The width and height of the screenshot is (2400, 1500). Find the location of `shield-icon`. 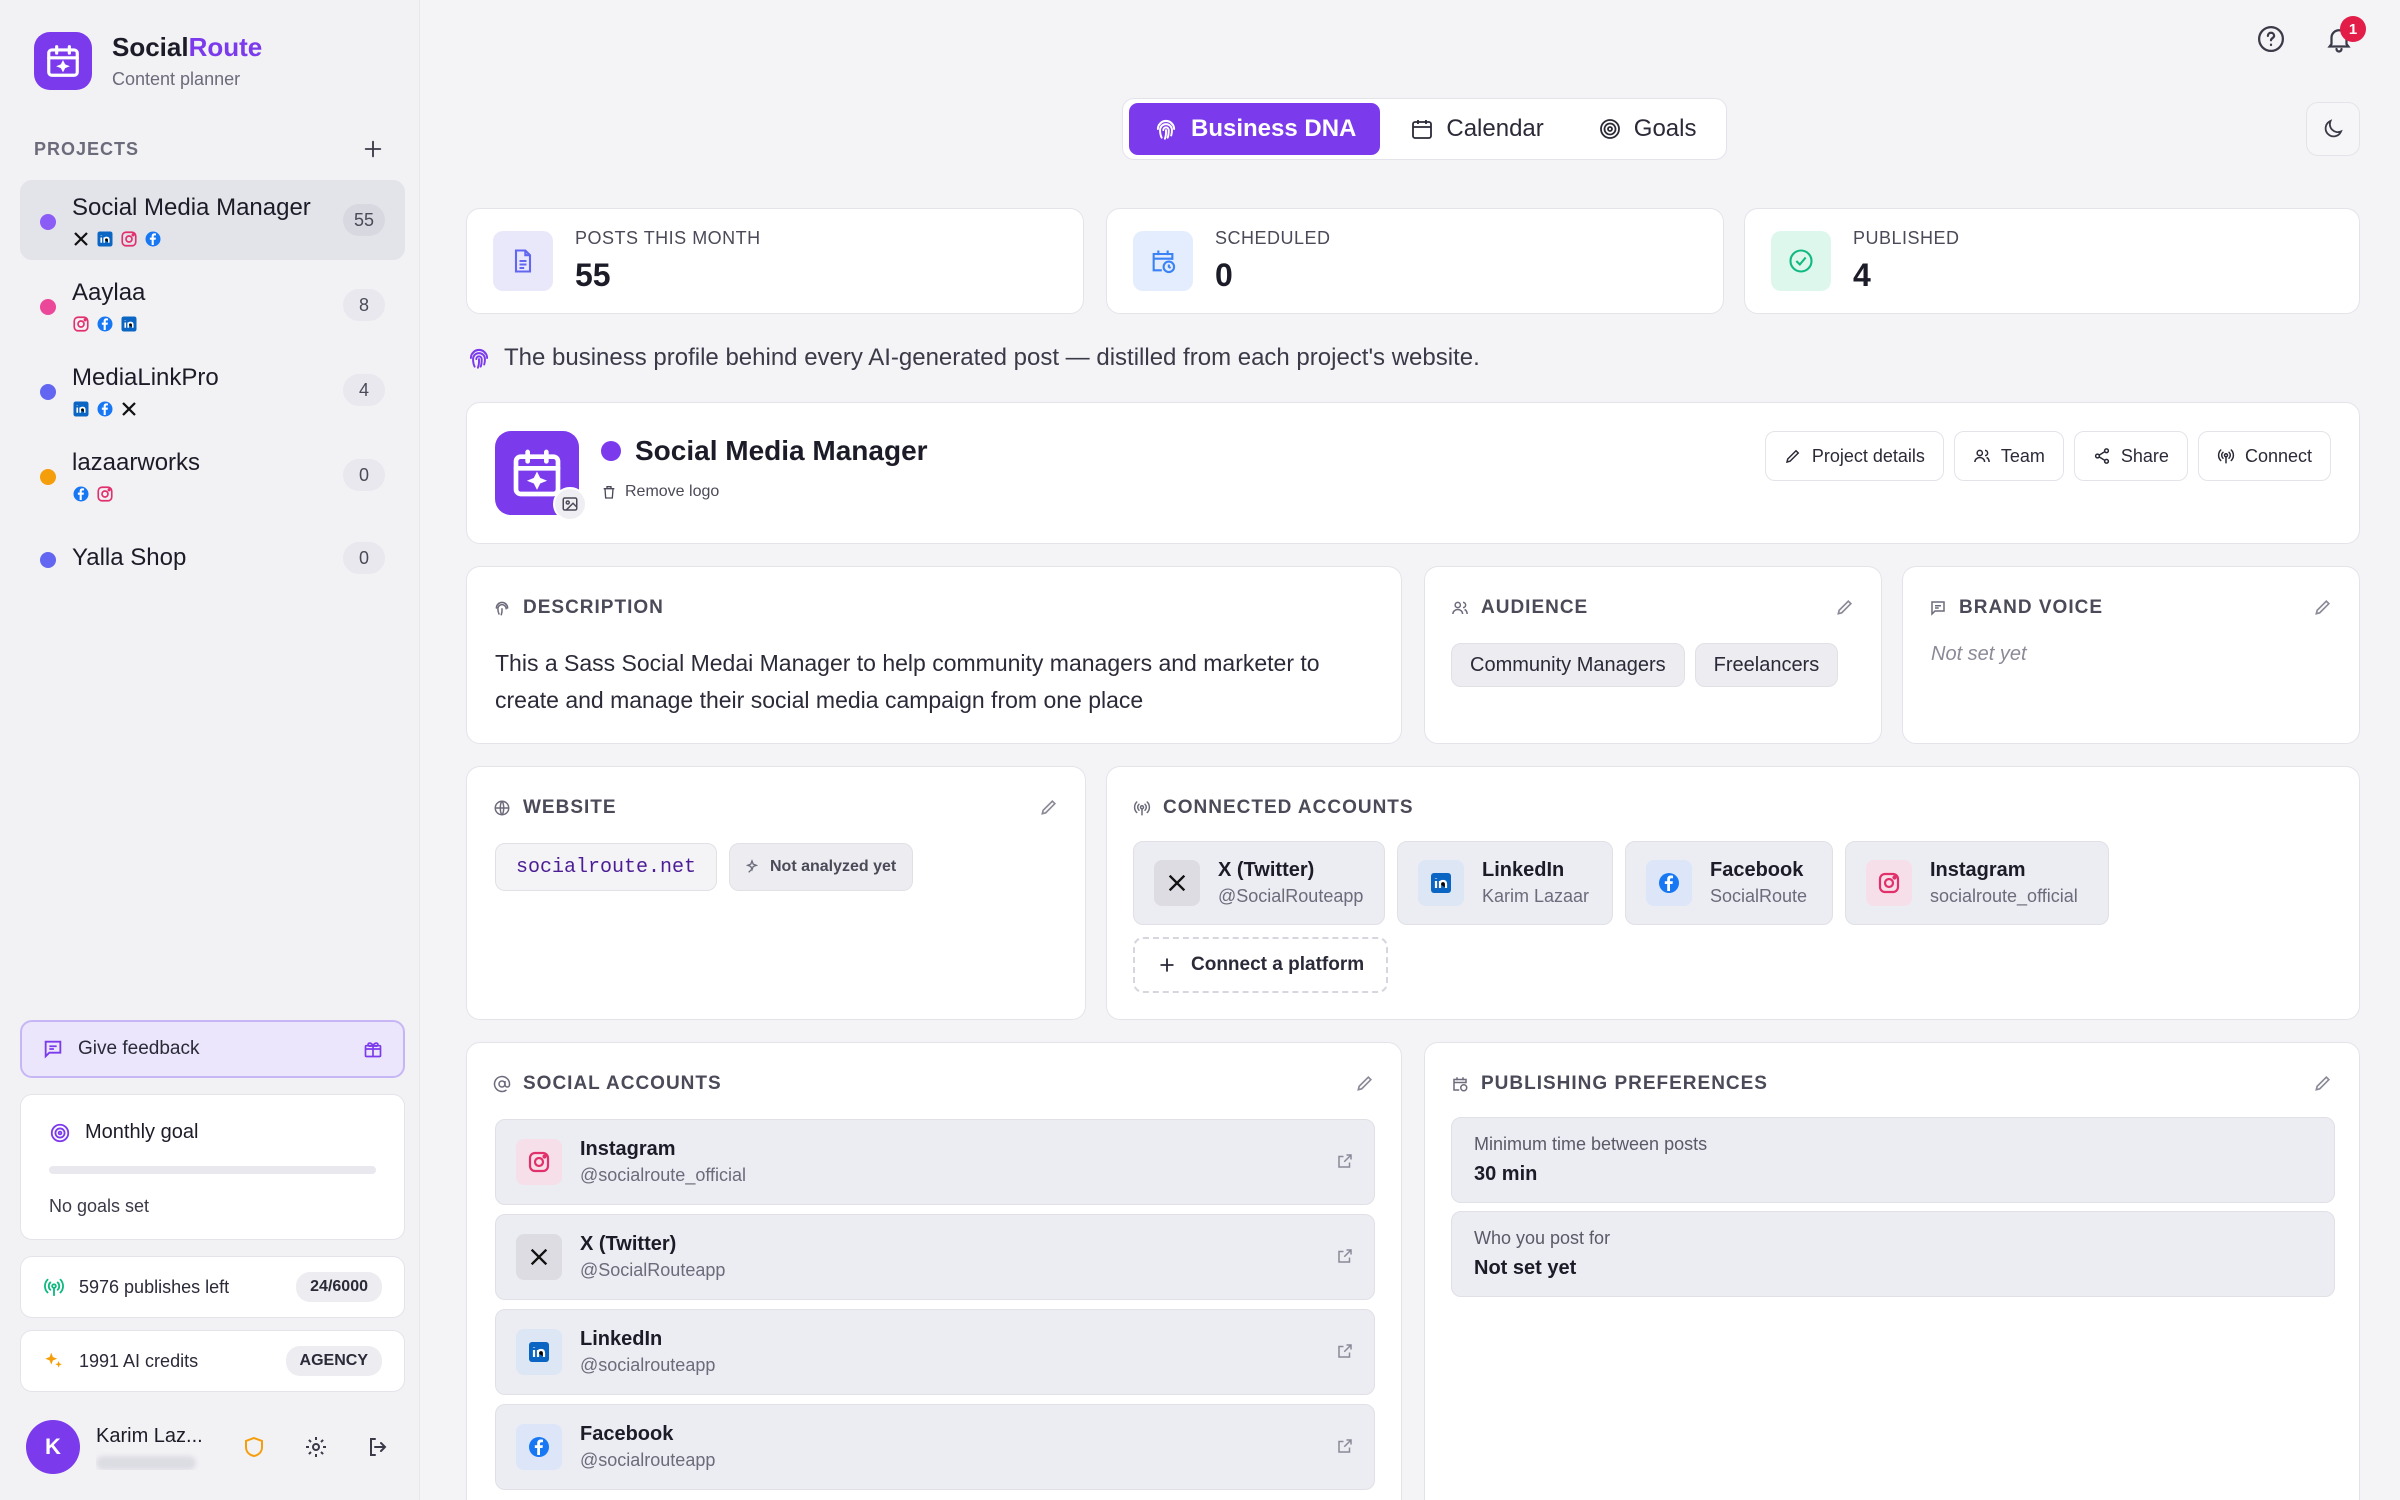

shield-icon is located at coordinates (254, 1447).